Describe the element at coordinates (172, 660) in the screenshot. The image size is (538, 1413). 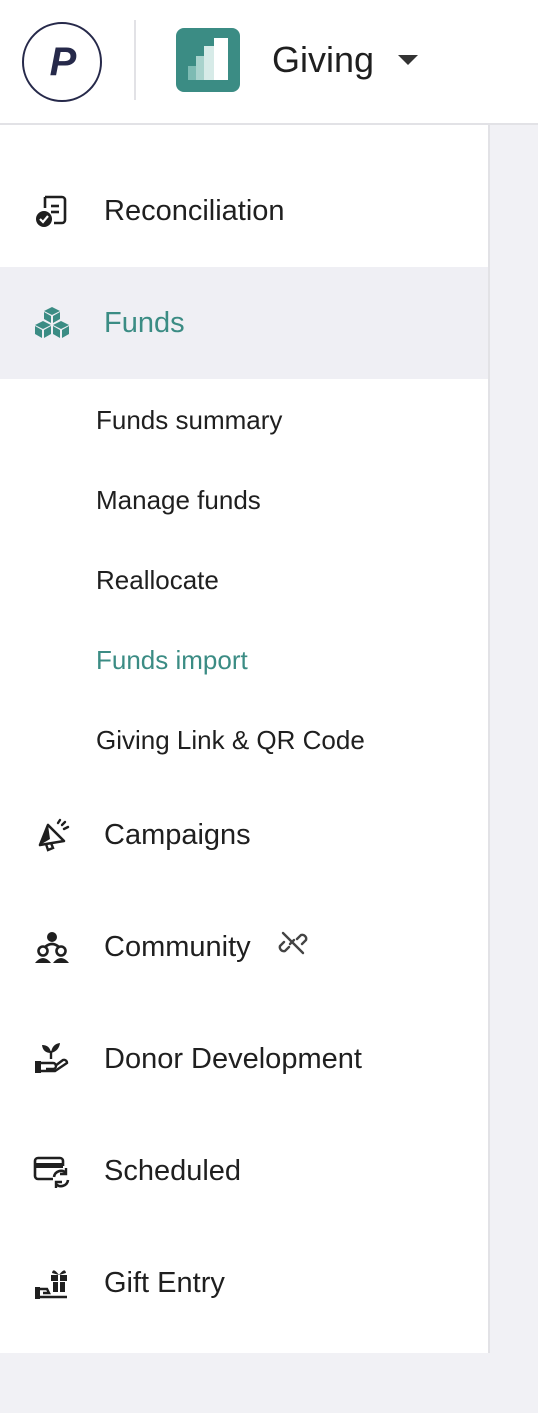
I see `subnav-funds-import: Funds import` at that location.